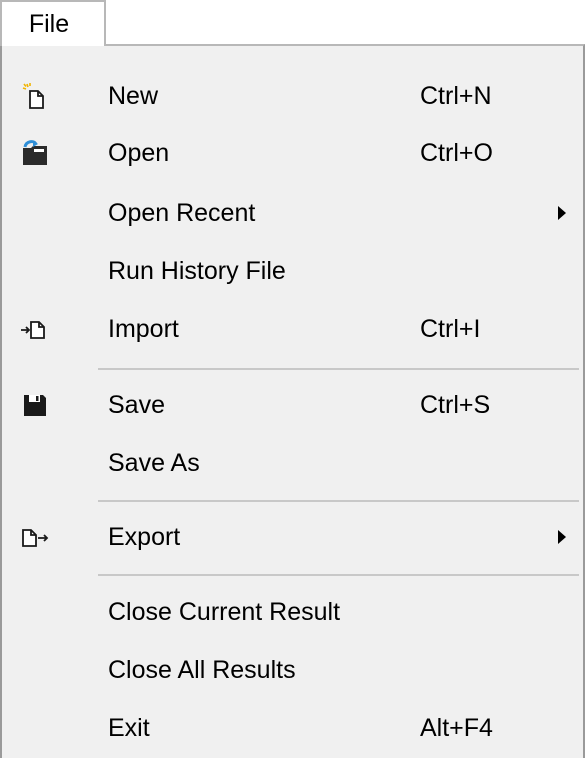  I want to click on menu-item-label: New, so click(133, 95).